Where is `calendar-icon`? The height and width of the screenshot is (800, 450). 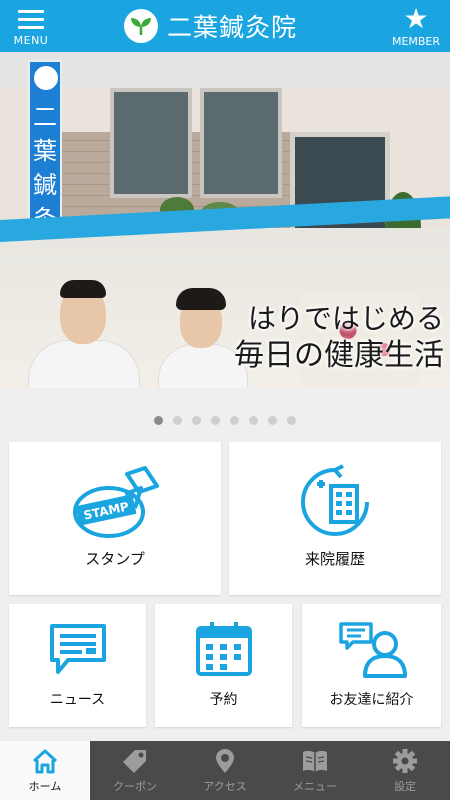
calendar-icon is located at coordinates (223, 649).